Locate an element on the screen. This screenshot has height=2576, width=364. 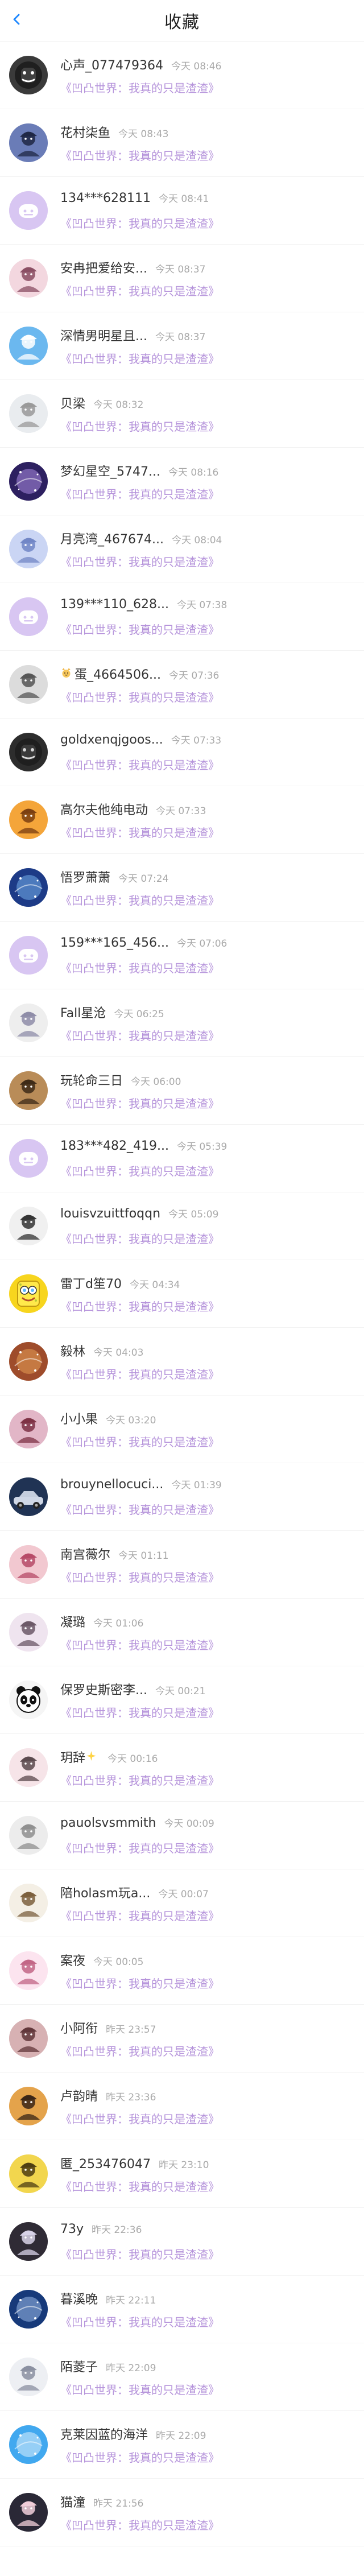
favorite-item: 134***628111 今天 08:41 《凹凸世界：我真的只是渣渣》 is located at coordinates (182, 211).